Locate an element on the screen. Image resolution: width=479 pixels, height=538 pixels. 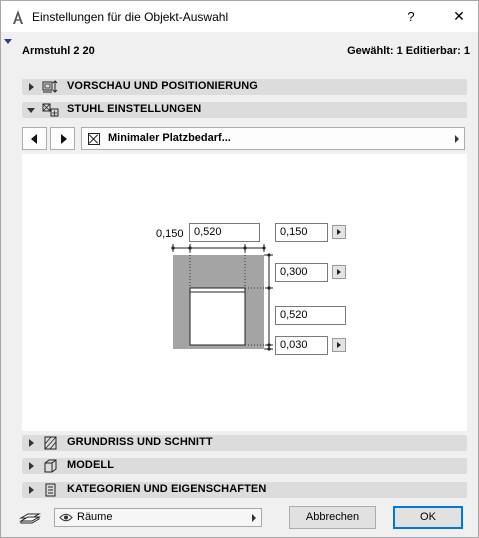
width-field: 0,520 is located at coordinates (224, 232).